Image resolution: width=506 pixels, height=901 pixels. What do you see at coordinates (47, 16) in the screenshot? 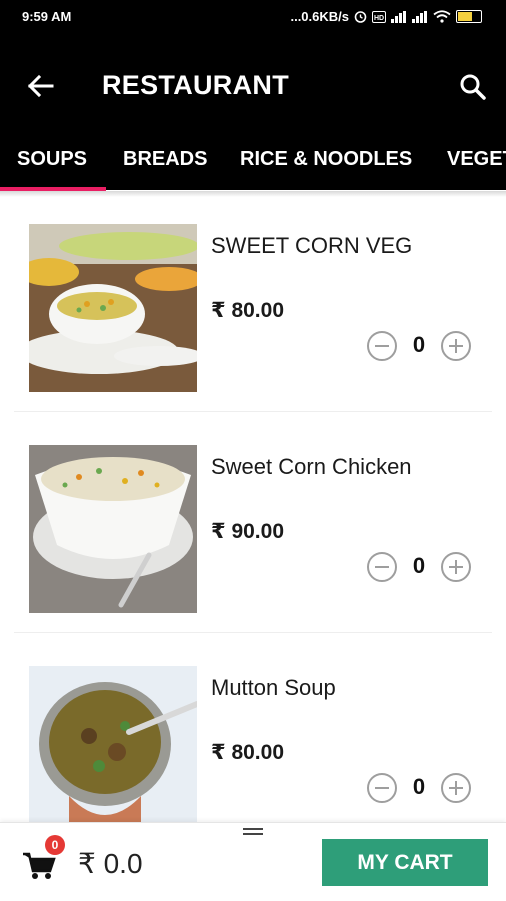
I see `status-time: 9:59 AM` at bounding box center [47, 16].